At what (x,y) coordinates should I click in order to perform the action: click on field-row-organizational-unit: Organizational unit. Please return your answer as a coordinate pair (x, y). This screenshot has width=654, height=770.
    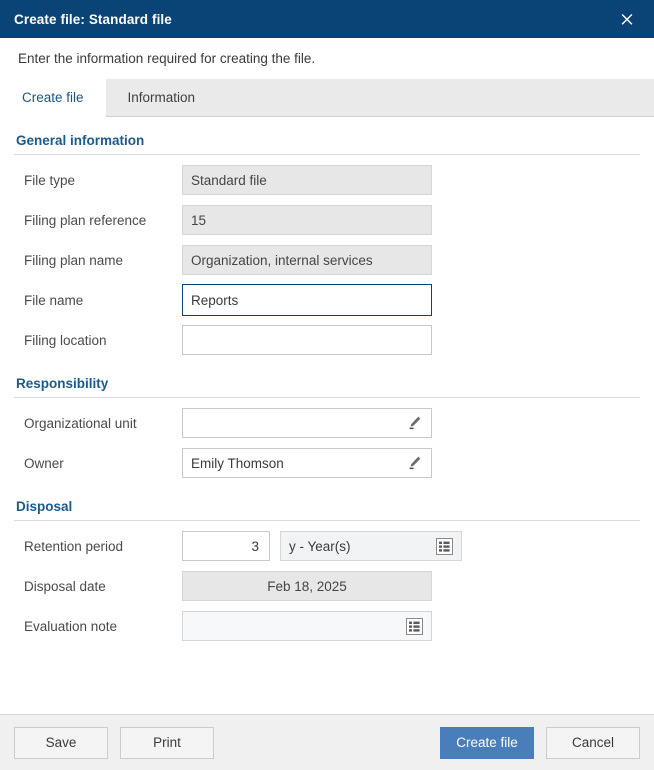
    Looking at the image, I should click on (327, 423).